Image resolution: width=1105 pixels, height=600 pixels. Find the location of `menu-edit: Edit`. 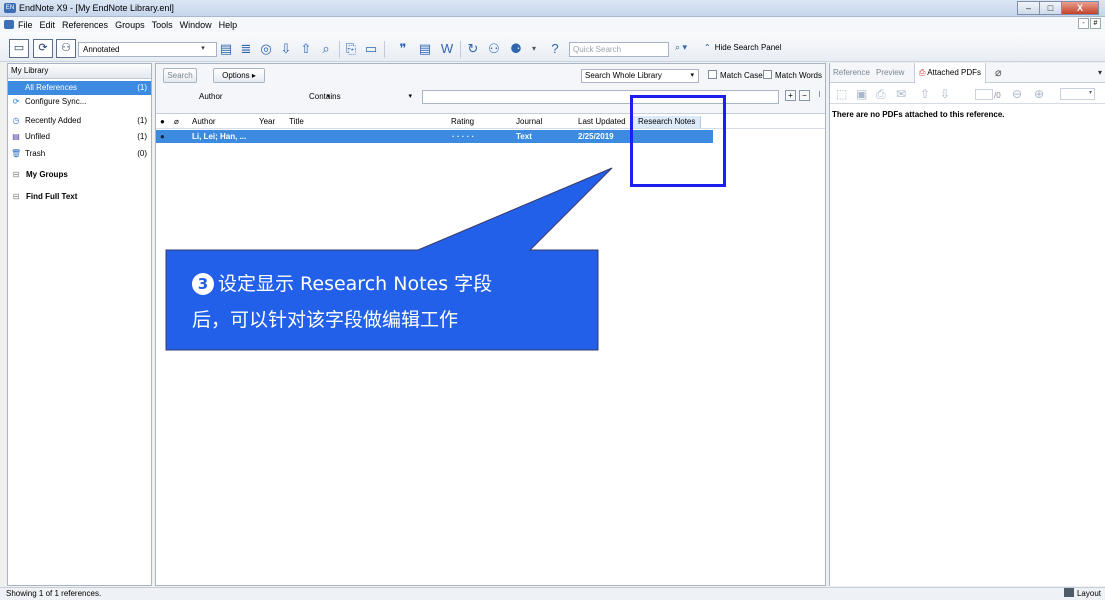

menu-edit: Edit is located at coordinates (48, 25).